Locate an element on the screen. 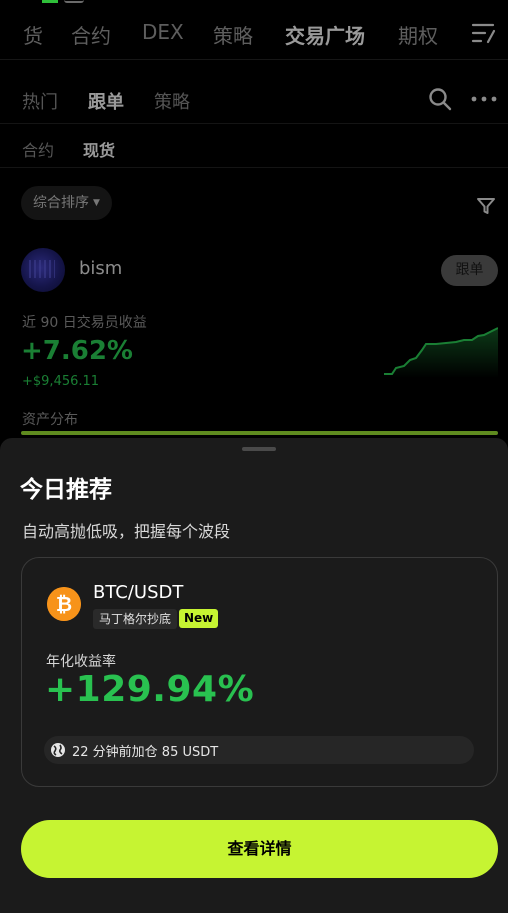 The height and width of the screenshot is (913, 508). top-nav-item-futures: 合约 is located at coordinates (91, 34).